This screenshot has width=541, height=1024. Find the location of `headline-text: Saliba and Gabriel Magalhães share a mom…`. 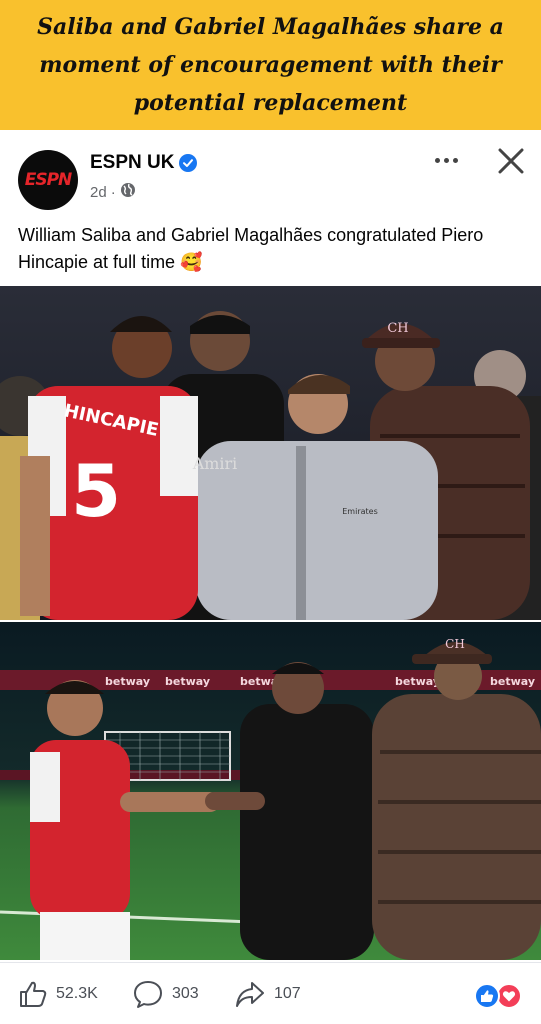

headline-text: Saliba and Gabriel Magalhães share a mom… is located at coordinates (270, 65).